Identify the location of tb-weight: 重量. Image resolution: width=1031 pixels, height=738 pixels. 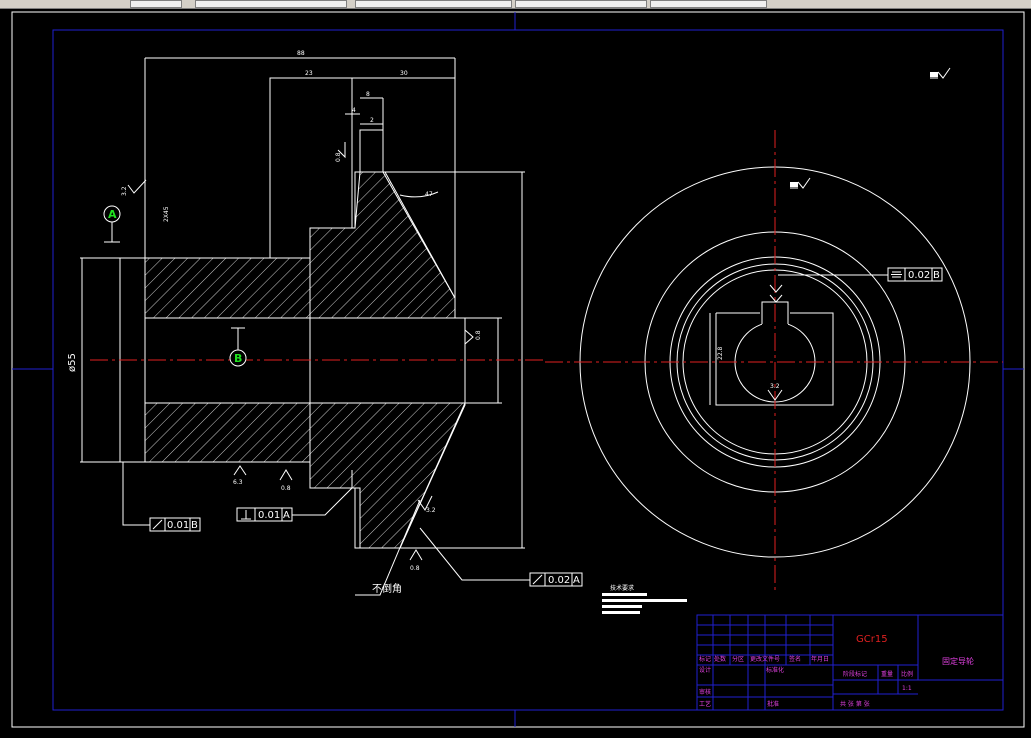
(887, 674).